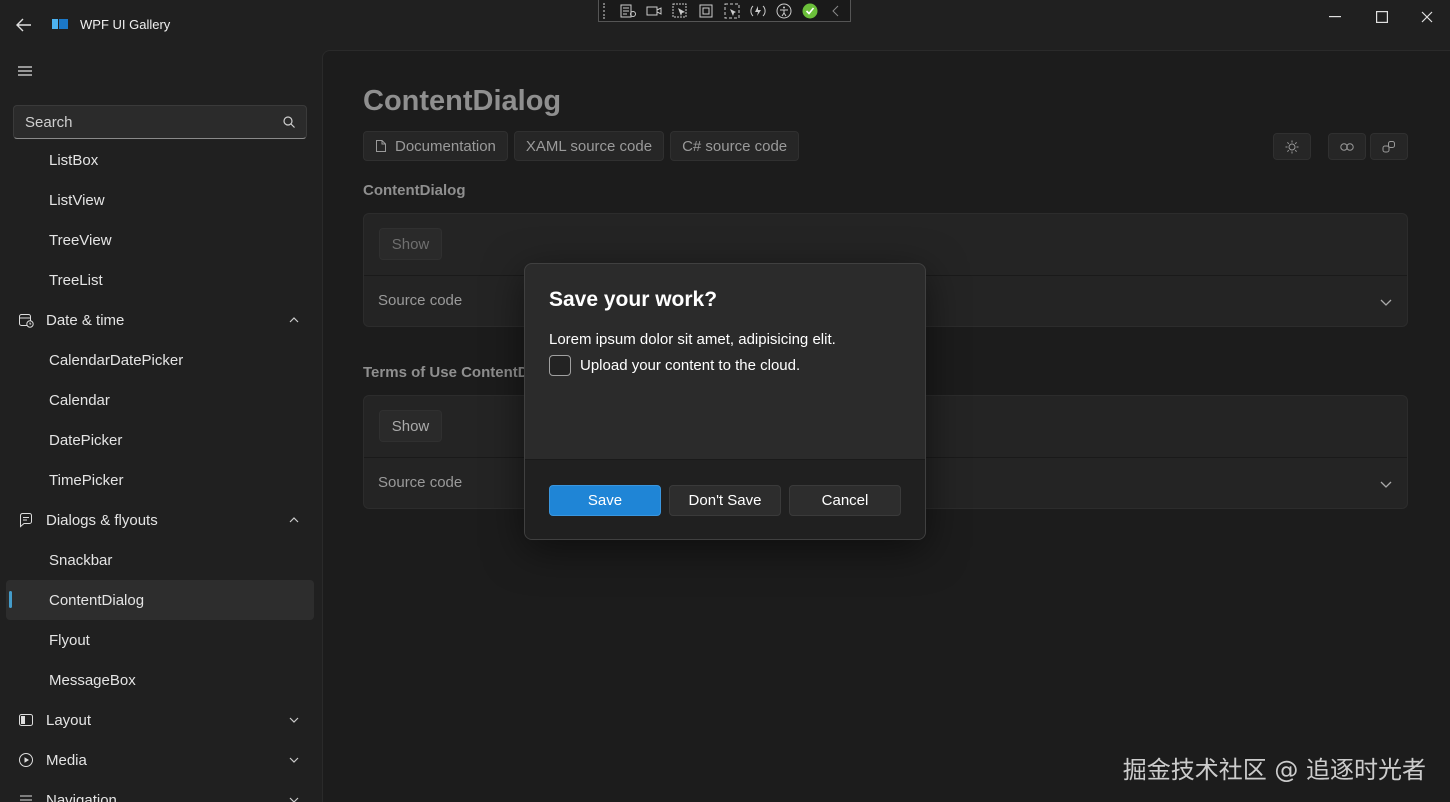 The width and height of the screenshot is (1450, 802). What do you see at coordinates (160, 600) in the screenshot?
I see `nav-item-contentdialog: ContentDialog` at bounding box center [160, 600].